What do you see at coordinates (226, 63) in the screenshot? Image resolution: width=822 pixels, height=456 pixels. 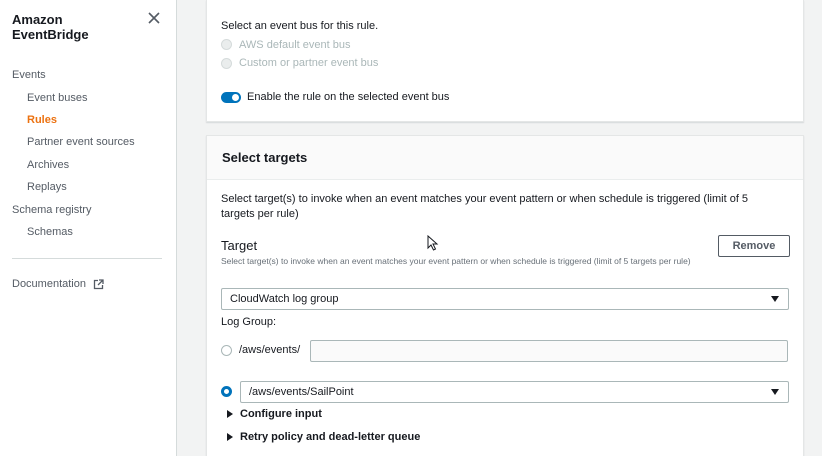 I see `radio-custom-partner-event-bus` at bounding box center [226, 63].